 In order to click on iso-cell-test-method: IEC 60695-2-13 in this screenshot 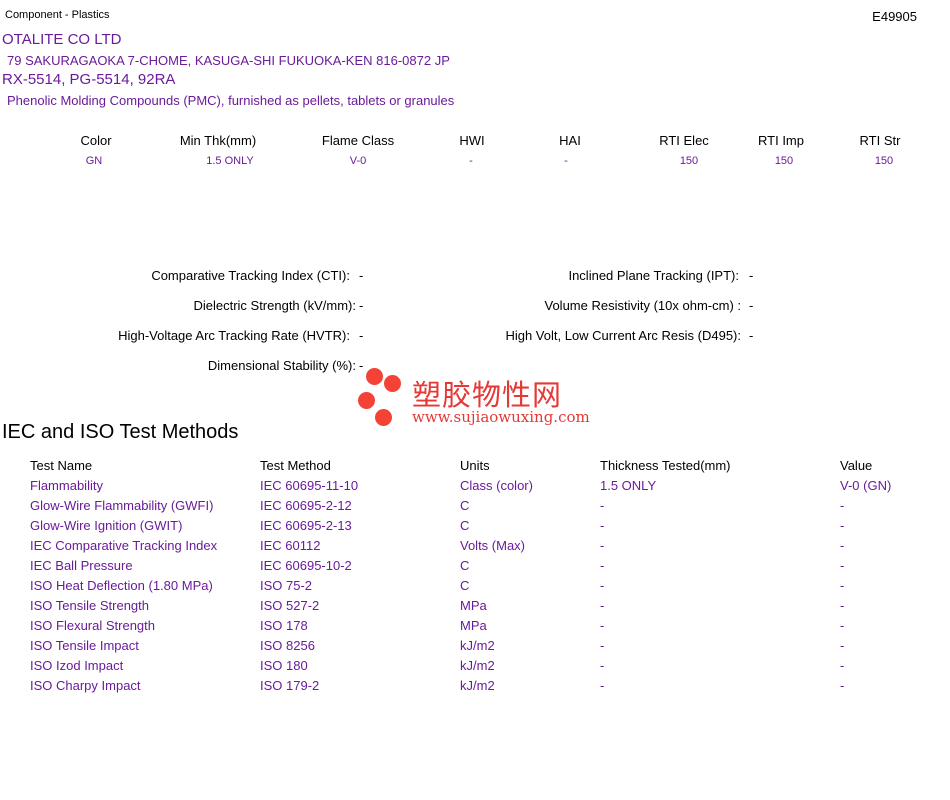, I will do `click(306, 525)`.